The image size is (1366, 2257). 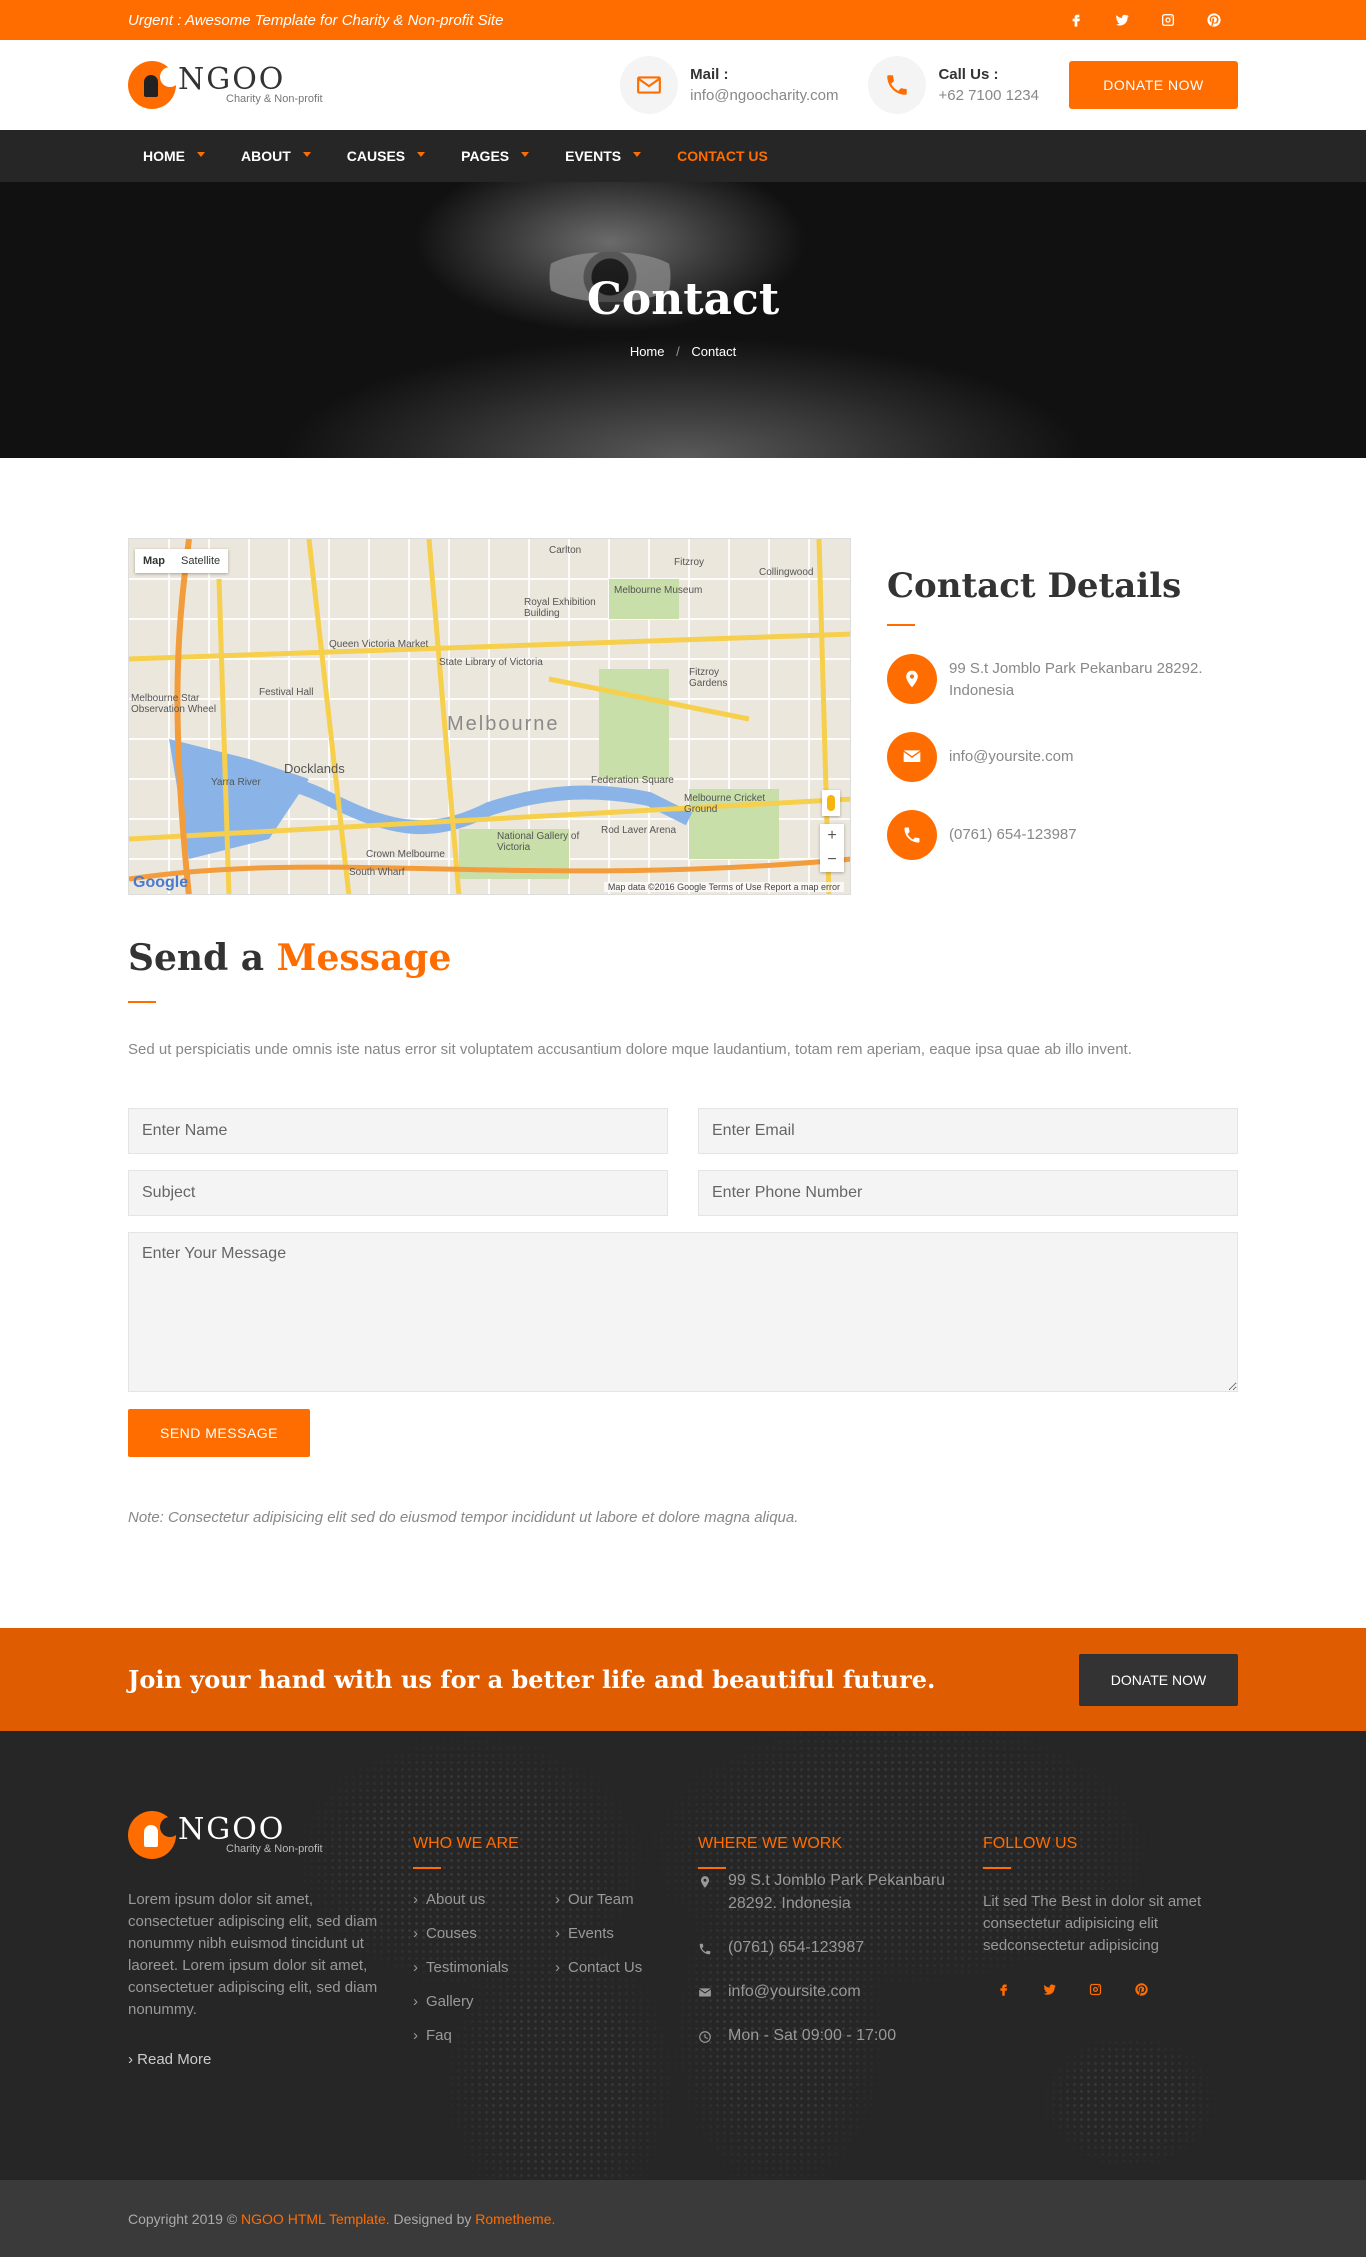 What do you see at coordinates (154, 85) in the screenshot?
I see `logo-mark-icon` at bounding box center [154, 85].